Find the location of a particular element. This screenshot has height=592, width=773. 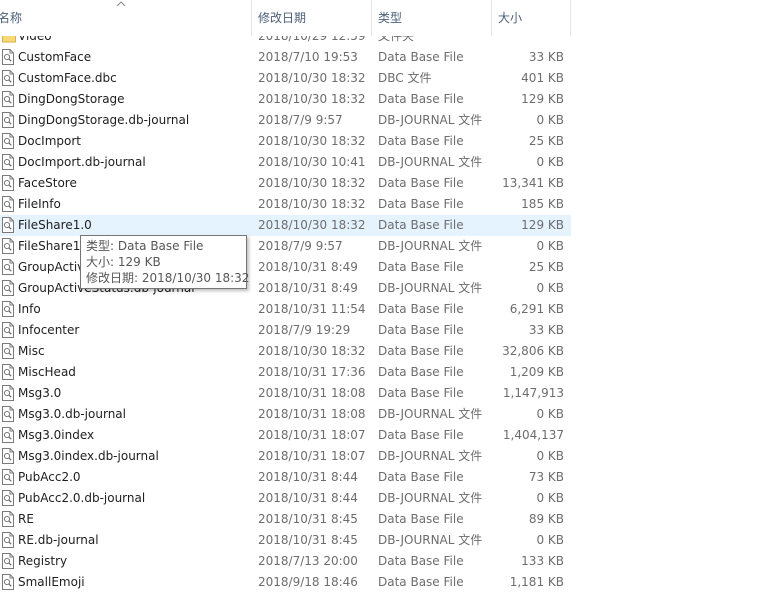

file-date-modified: 2018/10/31 8:44 is located at coordinates (308, 498).